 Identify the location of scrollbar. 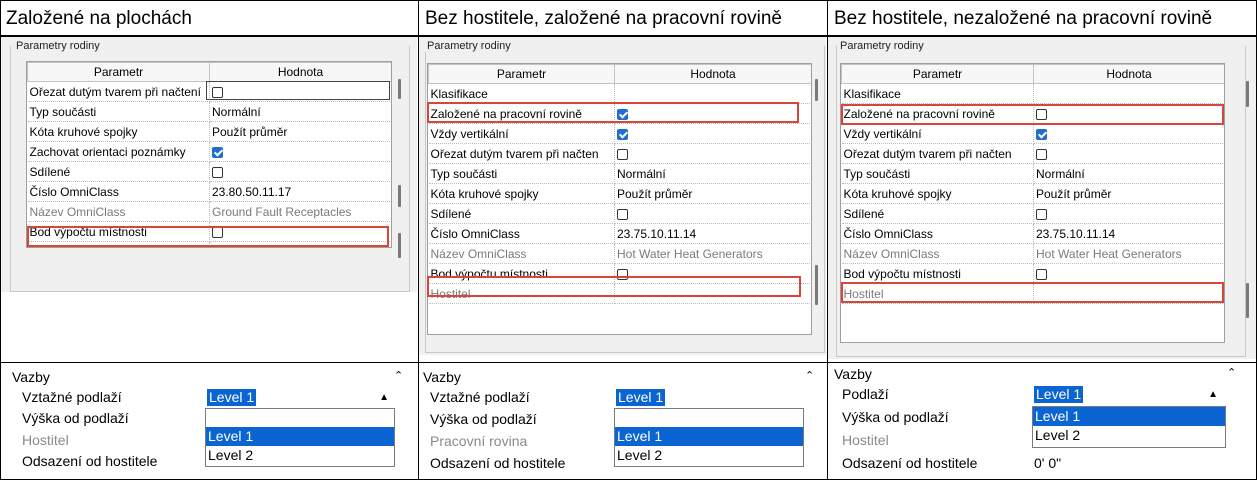
(399, 89).